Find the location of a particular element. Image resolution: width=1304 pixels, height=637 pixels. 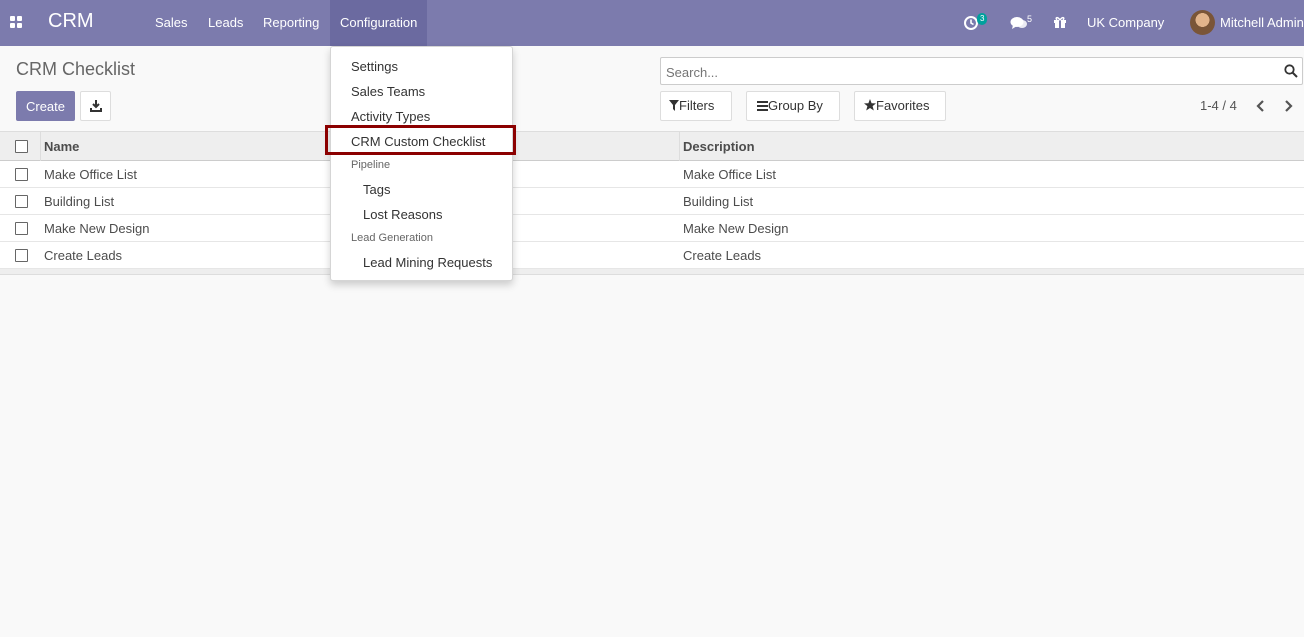

star-icon is located at coordinates (870, 105).